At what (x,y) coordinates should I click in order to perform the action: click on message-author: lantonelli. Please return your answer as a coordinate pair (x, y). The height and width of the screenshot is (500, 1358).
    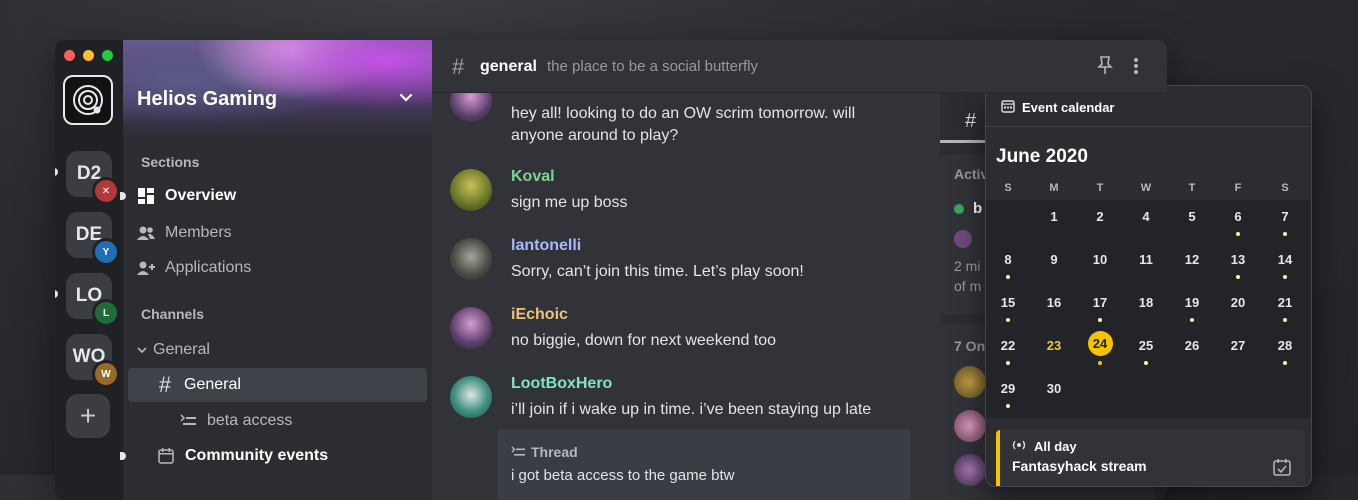
    Looking at the image, I should click on (546, 246).